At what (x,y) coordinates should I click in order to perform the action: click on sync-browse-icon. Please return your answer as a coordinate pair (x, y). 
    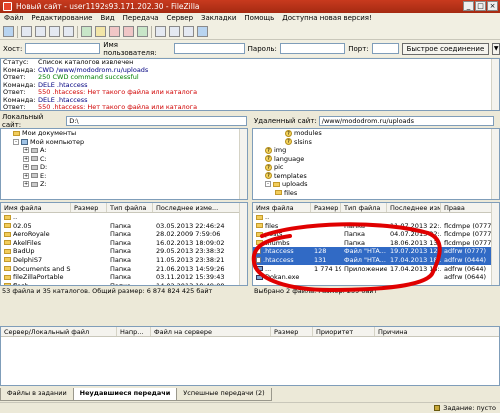
    Looking at the image, I should click on (188, 31).